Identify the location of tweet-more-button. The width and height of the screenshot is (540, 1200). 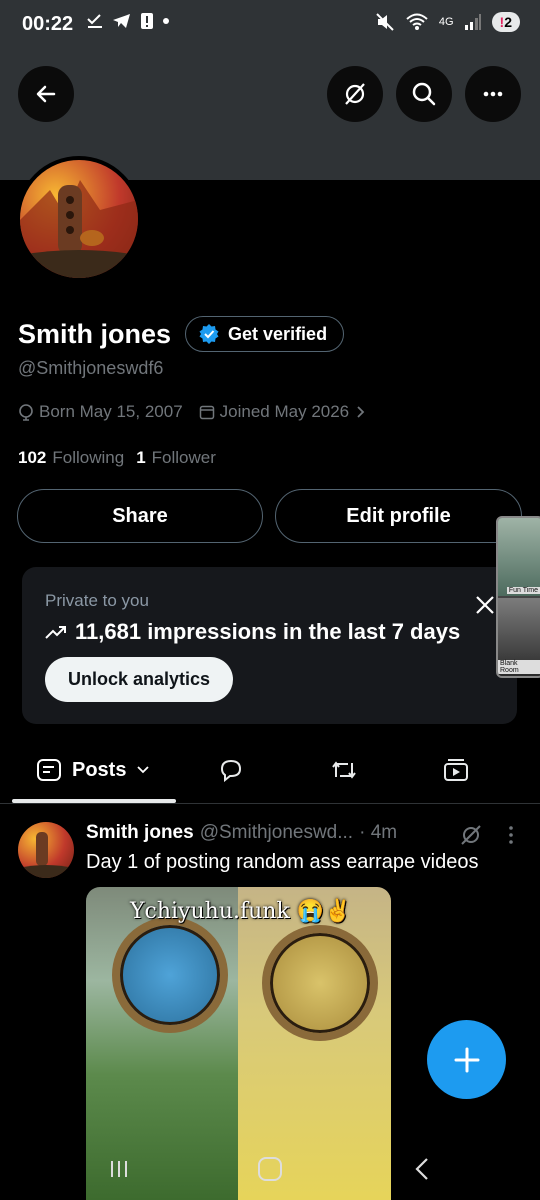
(511, 835).